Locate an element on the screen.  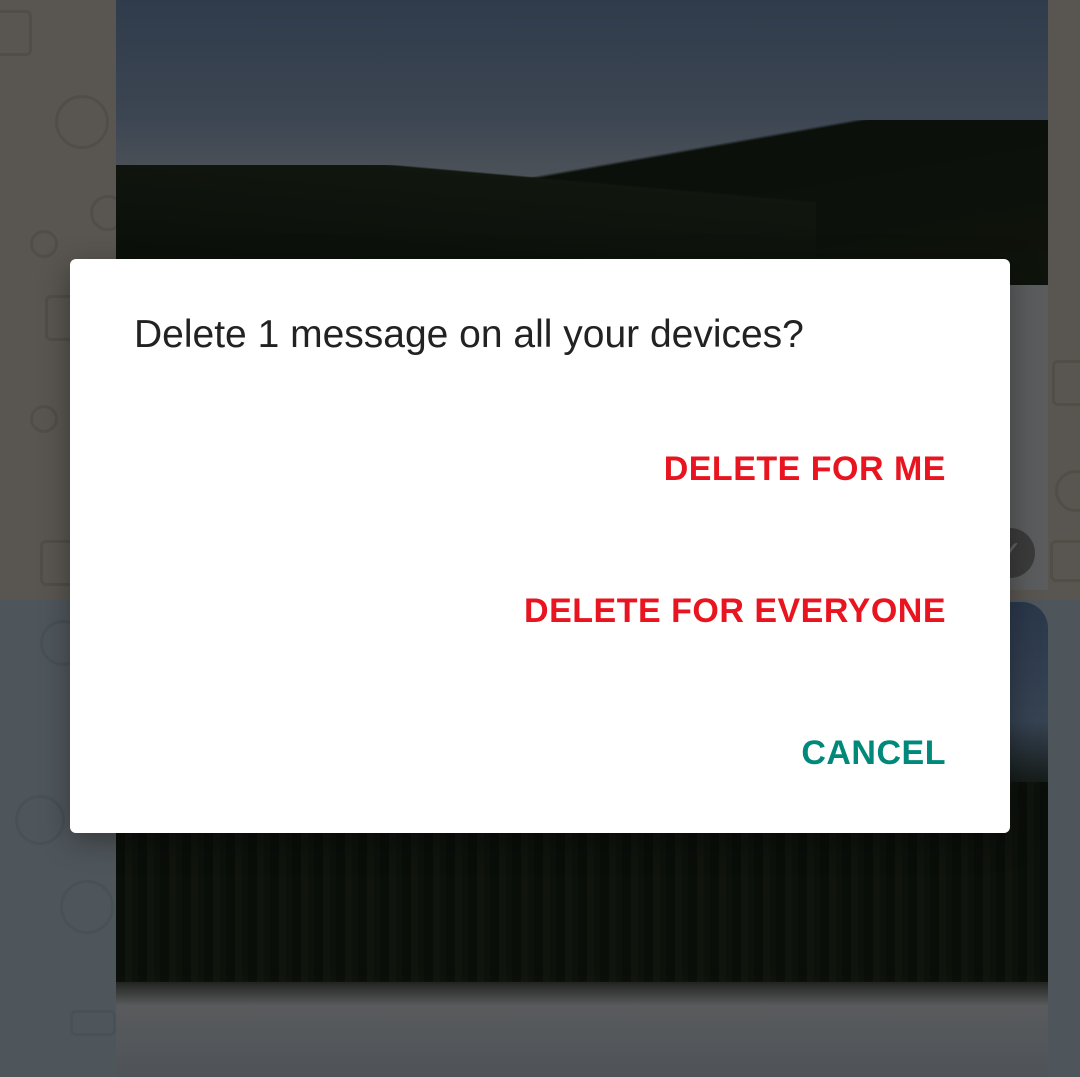
cancel-button: CANCEL is located at coordinates (873, 753).